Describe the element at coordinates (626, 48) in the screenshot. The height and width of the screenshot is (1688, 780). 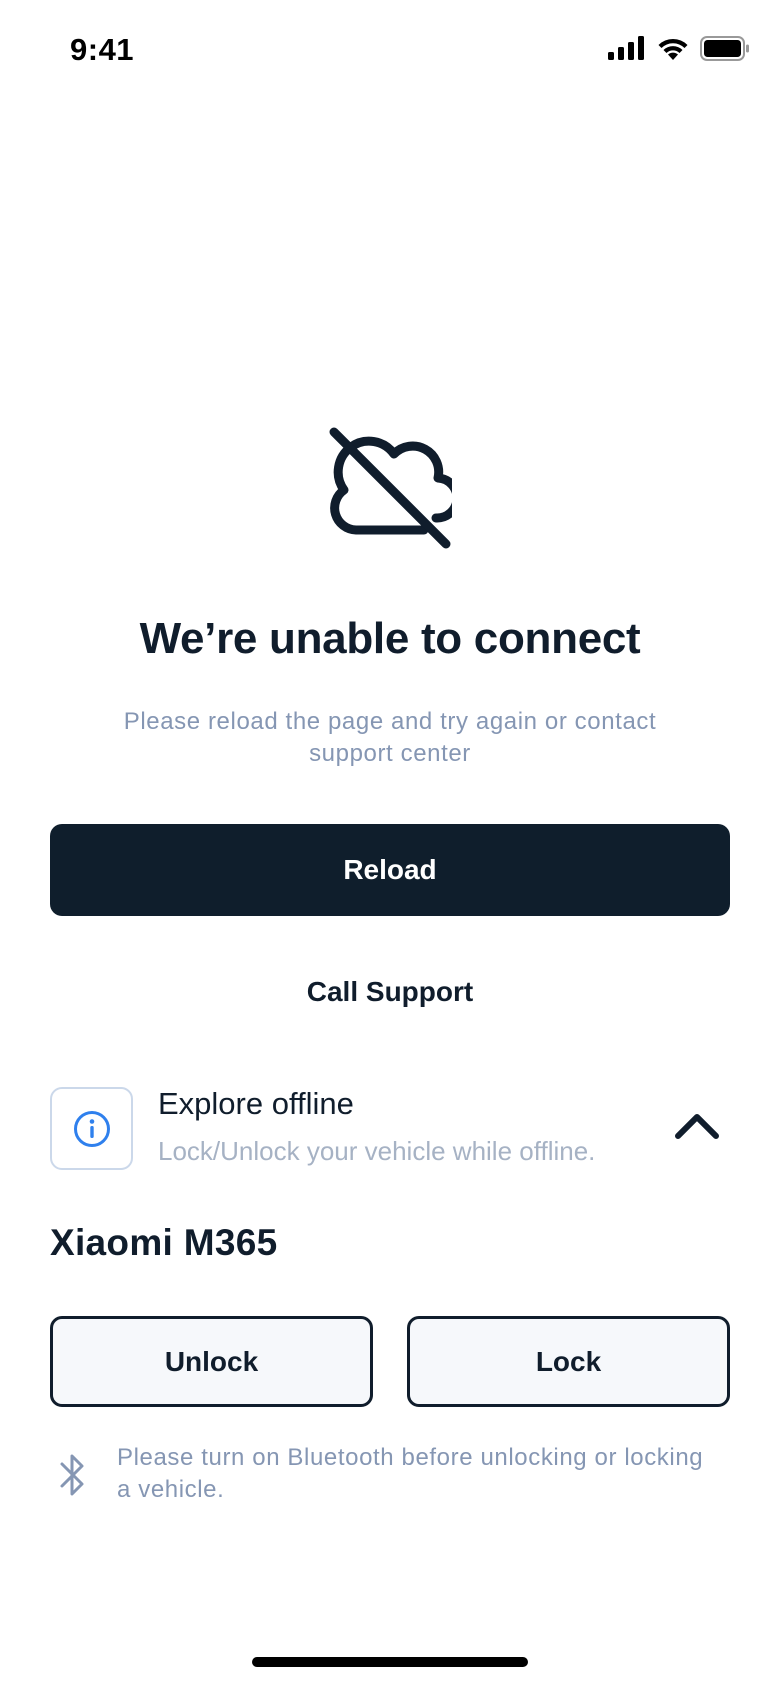
I see `cellular-signal-icon` at that location.